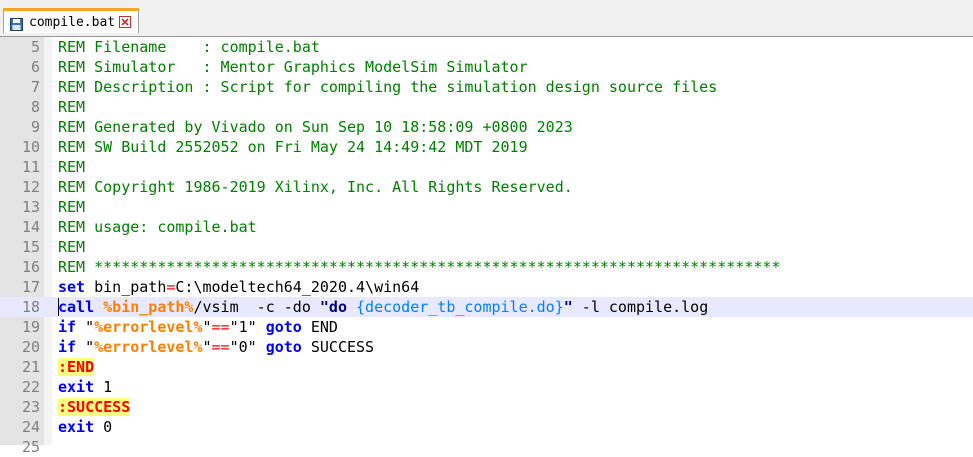 The image size is (973, 457). Describe the element at coordinates (640, 307) in the screenshot. I see `code-token: -l compile.log` at that location.